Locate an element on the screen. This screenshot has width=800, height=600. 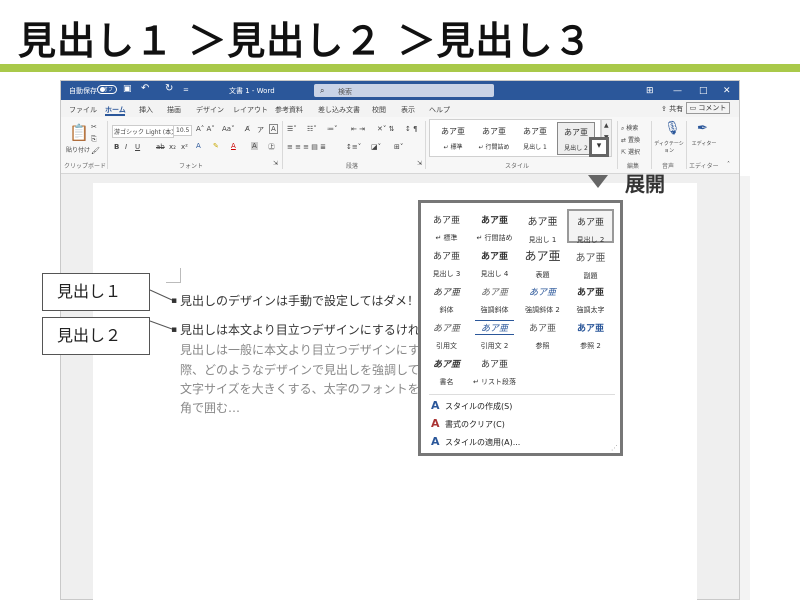
font-size-select: 10.5 is located at coordinates (183, 130).